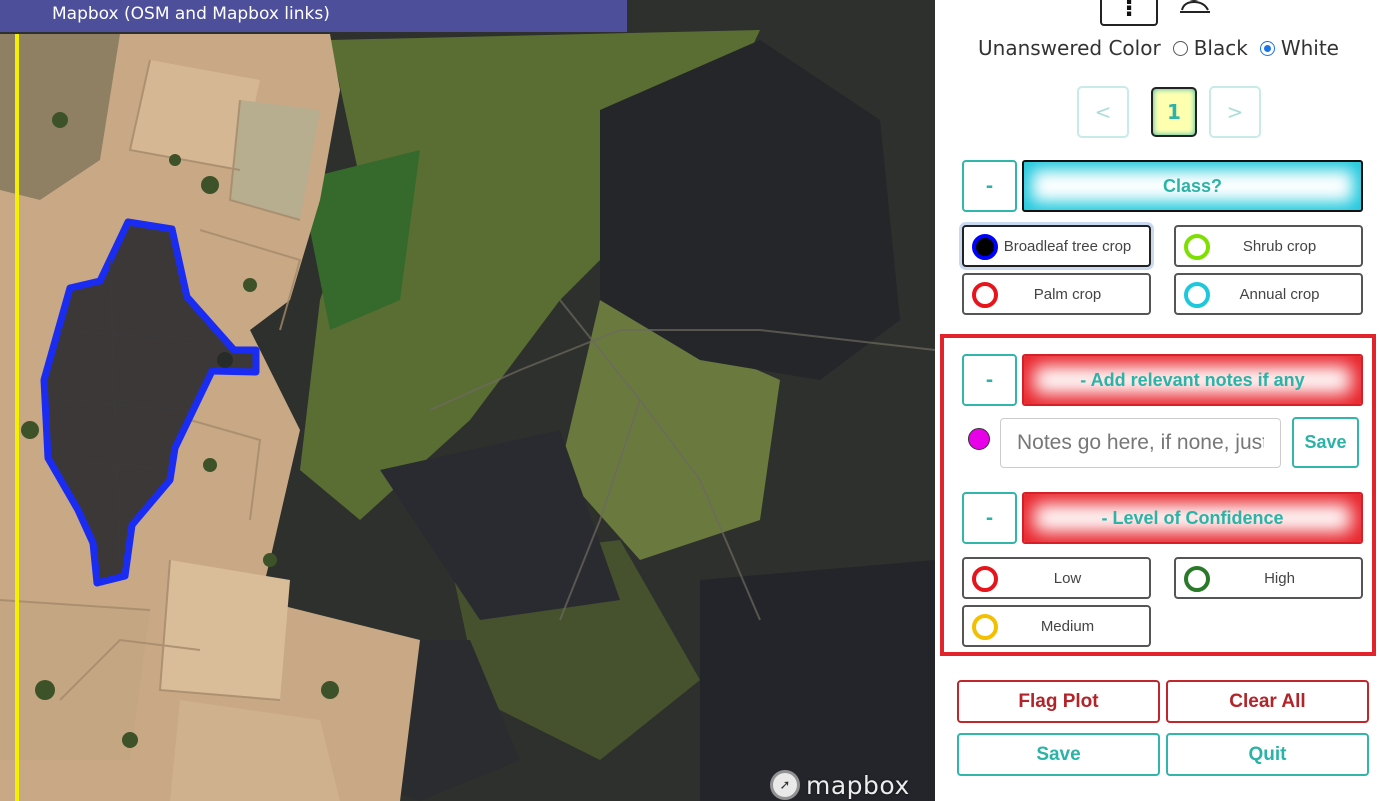 The image size is (1379, 801). What do you see at coordinates (1268, 246) in the screenshot?
I see `option-shrub-crop: Shrub crop` at bounding box center [1268, 246].